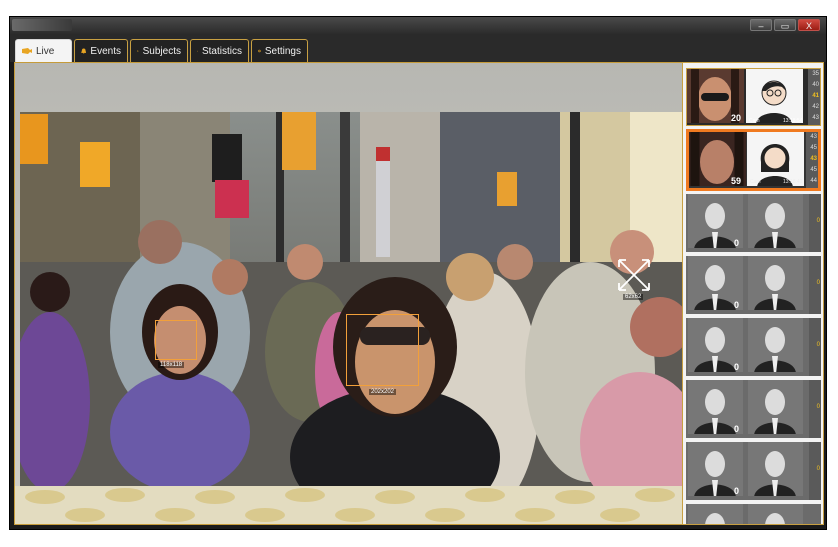 This screenshot has width=838, height=547. I want to click on gear-icon, so click(259, 51).